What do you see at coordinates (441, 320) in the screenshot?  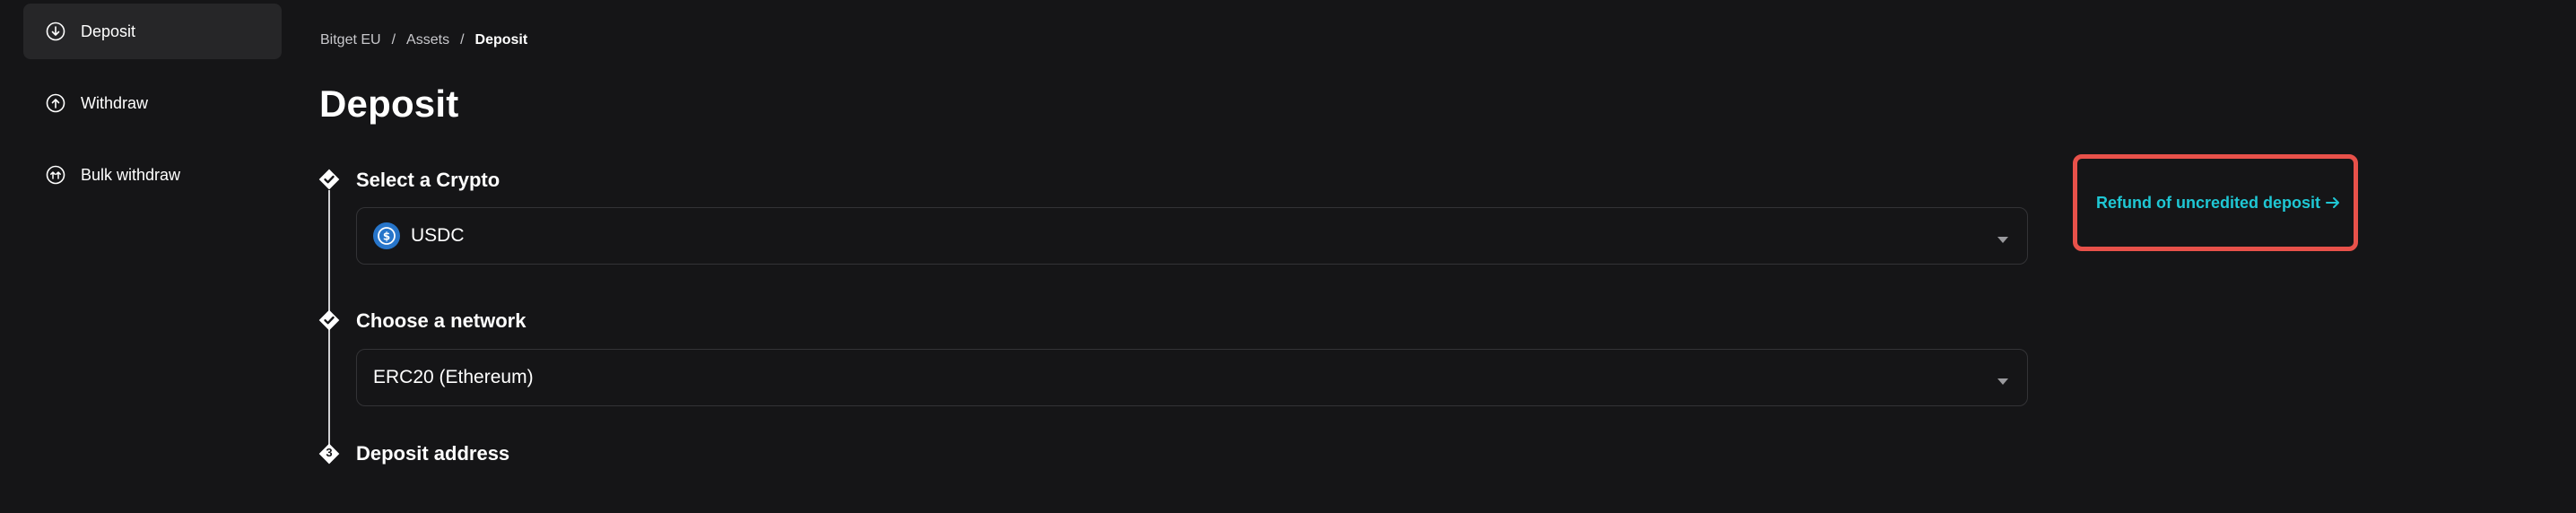 I see `step-title-choose-network: Choose a network` at bounding box center [441, 320].